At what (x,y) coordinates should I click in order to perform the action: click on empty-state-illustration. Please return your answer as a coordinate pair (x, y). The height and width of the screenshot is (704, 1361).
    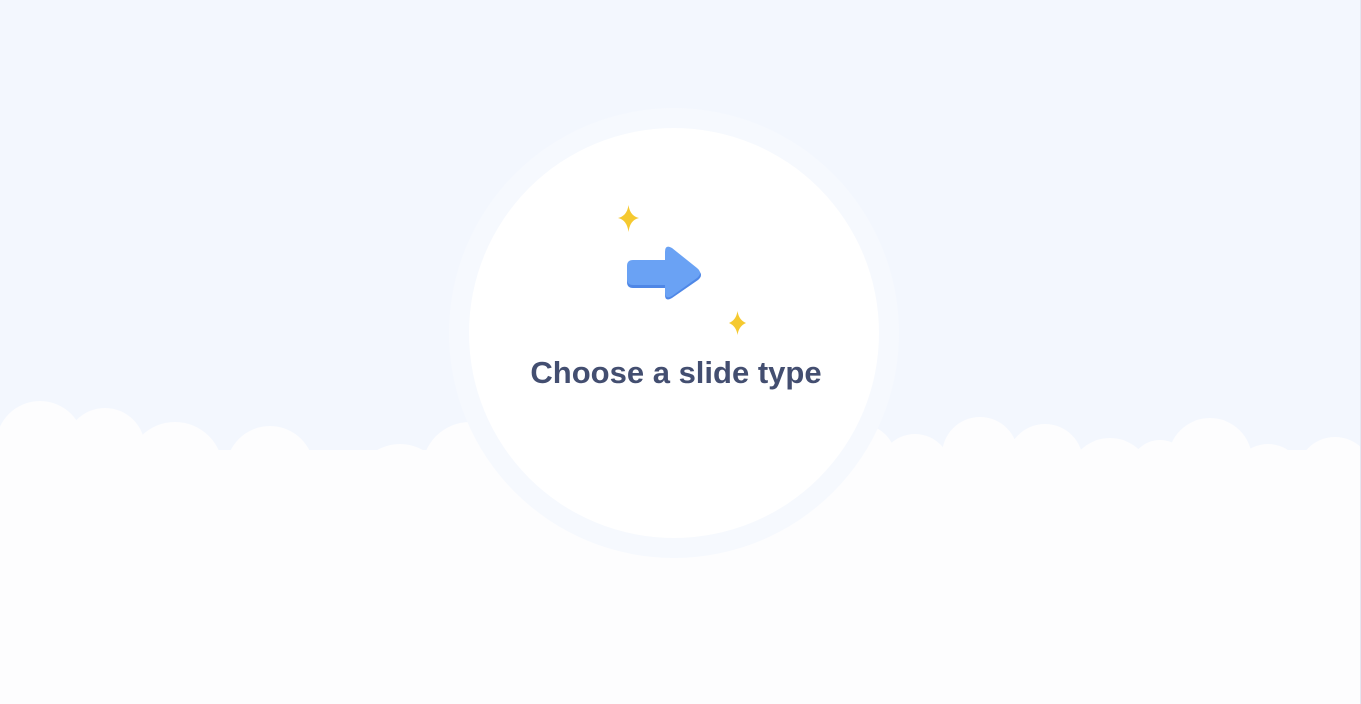
    Looking at the image, I should click on (682, 270).